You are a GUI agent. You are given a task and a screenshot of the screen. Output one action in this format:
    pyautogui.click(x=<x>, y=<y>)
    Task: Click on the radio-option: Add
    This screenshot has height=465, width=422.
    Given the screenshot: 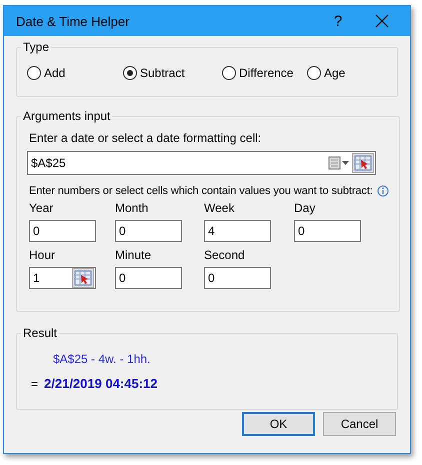 What is the action you would take?
    pyautogui.click(x=75, y=73)
    